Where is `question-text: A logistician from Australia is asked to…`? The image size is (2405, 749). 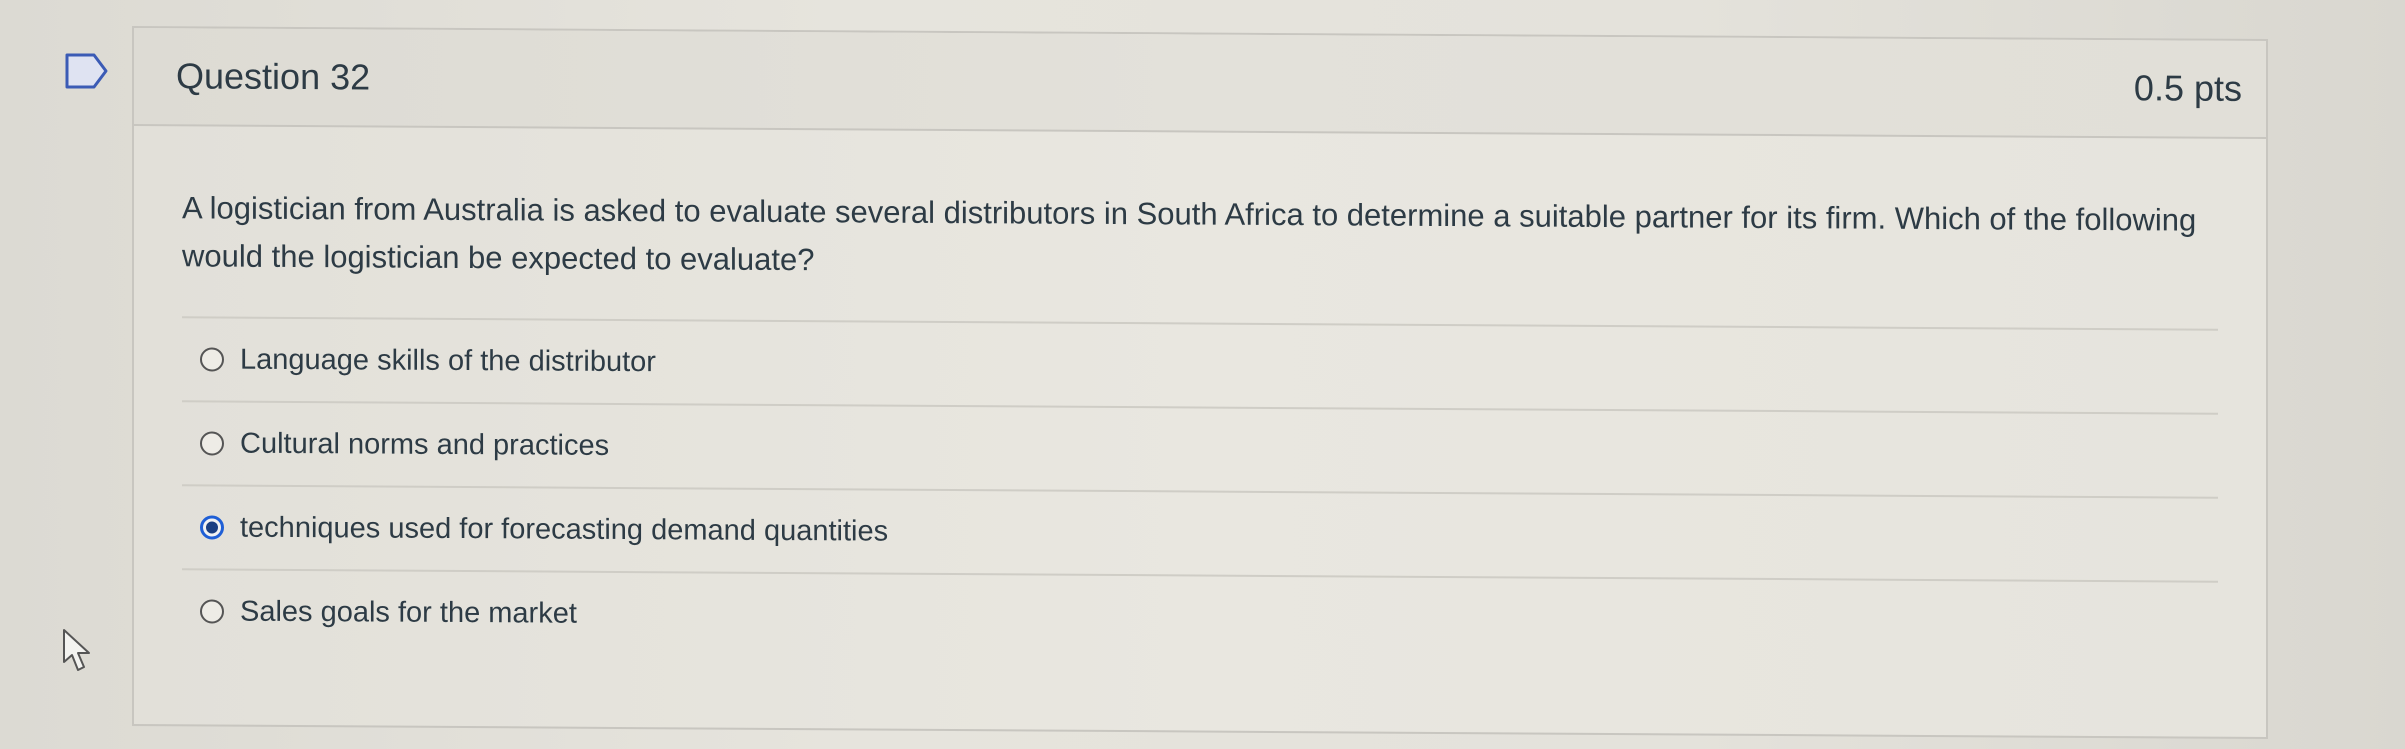 question-text: A logistician from Australia is asked to… is located at coordinates (1189, 234).